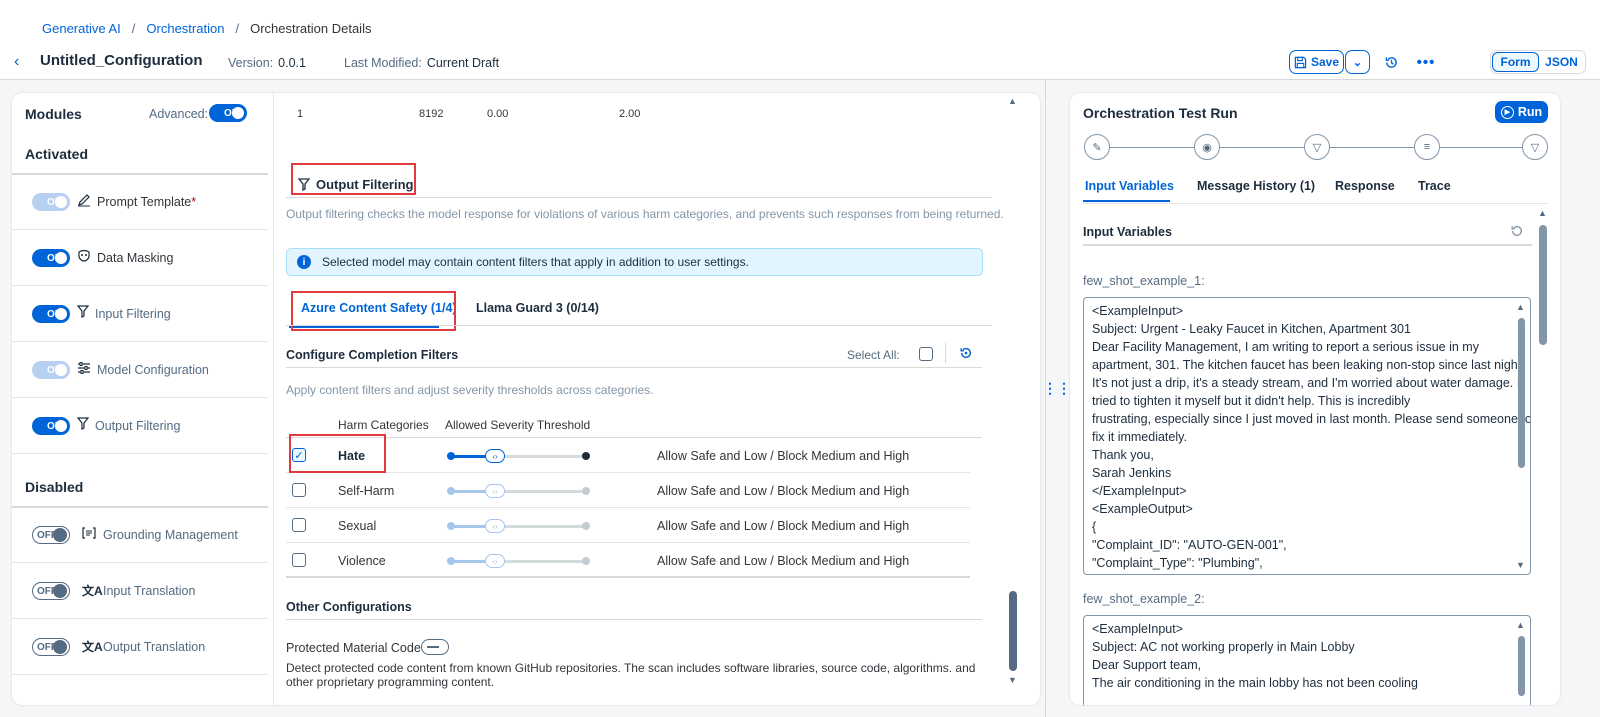 The width and height of the screenshot is (1600, 717). I want to click on module-label: Model Configuration, so click(153, 370).